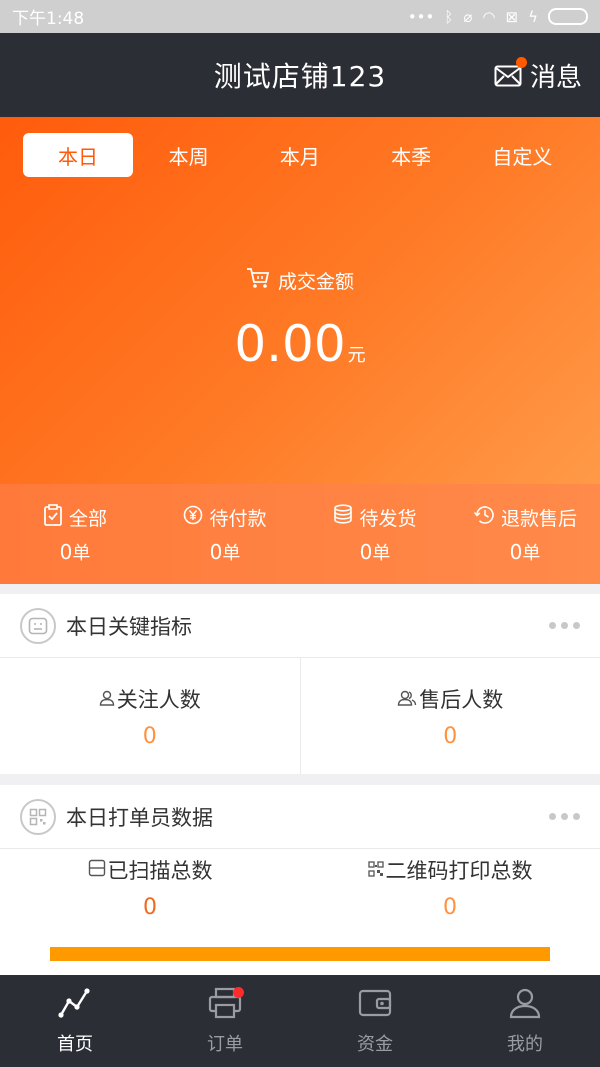 The width and height of the screenshot is (600, 1067). What do you see at coordinates (38, 625) in the screenshot?
I see `dashboard-icon` at bounding box center [38, 625].